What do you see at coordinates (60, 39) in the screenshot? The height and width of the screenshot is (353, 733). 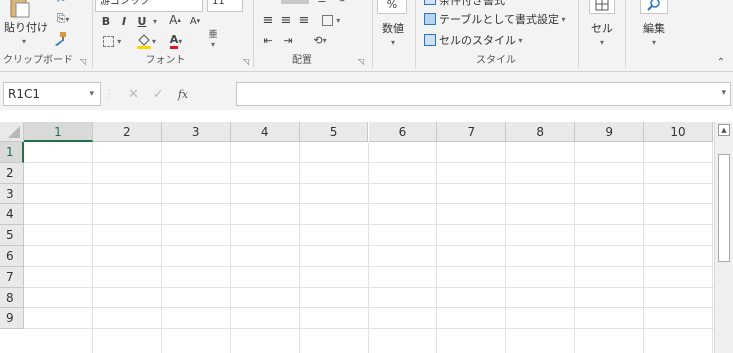 I see `format-painter-icon` at bounding box center [60, 39].